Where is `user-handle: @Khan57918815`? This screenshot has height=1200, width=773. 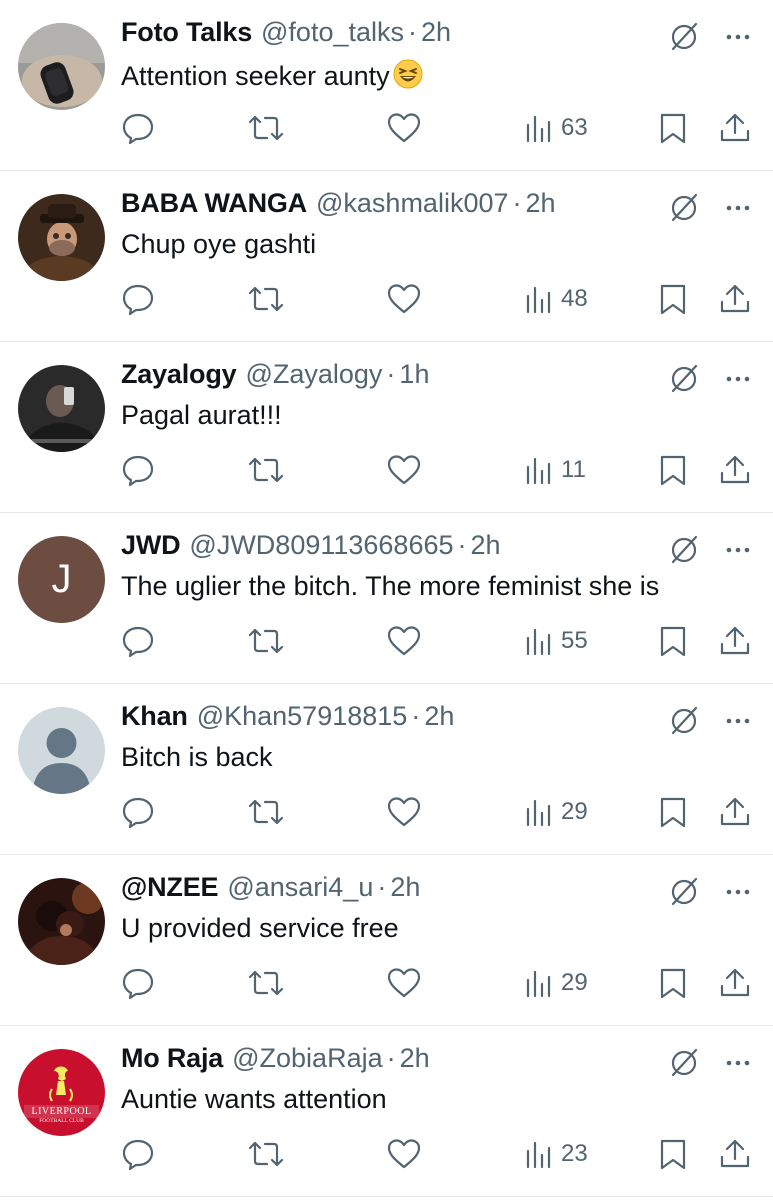 user-handle: @Khan57918815 is located at coordinates (302, 716).